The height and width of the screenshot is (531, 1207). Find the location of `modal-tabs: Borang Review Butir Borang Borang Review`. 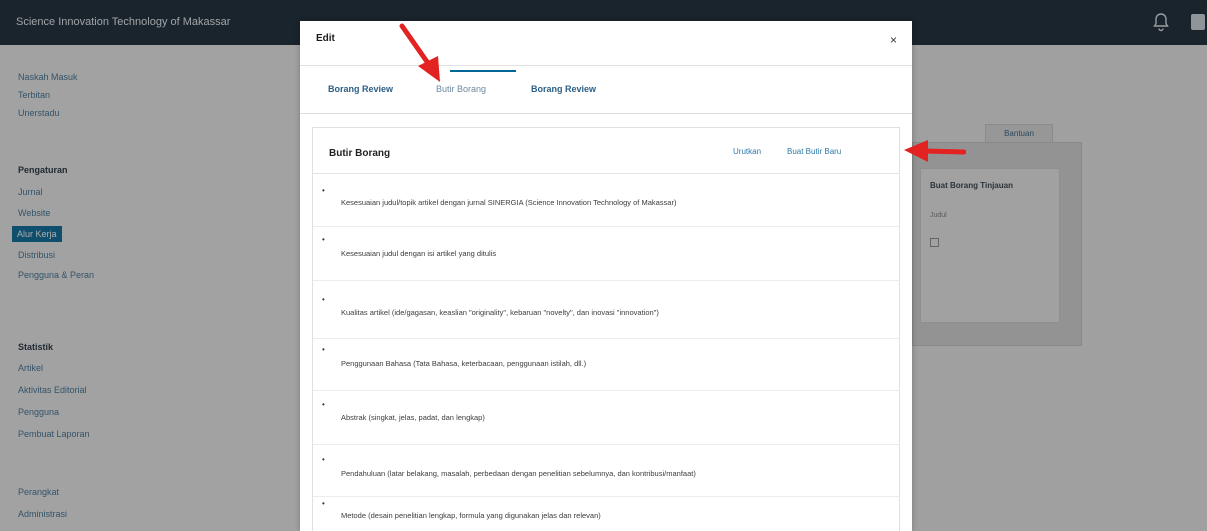

modal-tabs: Borang Review Butir Borang Borang Review is located at coordinates (606, 90).